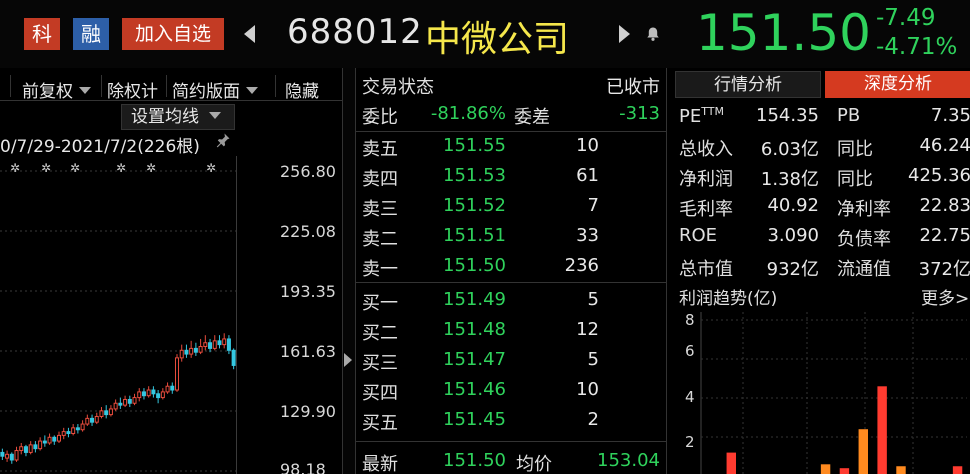  Describe the element at coordinates (236, 315) in the screenshot. I see `chart-price-axis-border` at that location.